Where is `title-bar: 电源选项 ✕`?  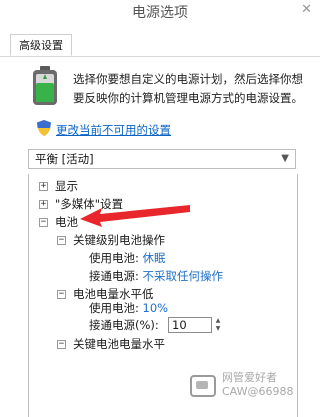 title-bar: 电源选项 ✕ is located at coordinates (160, 11).